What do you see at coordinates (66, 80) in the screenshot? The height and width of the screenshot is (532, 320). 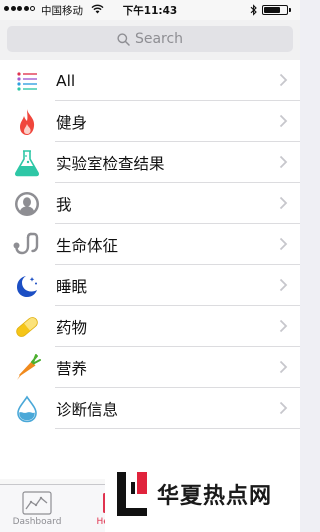 I see `category-label: All` at bounding box center [66, 80].